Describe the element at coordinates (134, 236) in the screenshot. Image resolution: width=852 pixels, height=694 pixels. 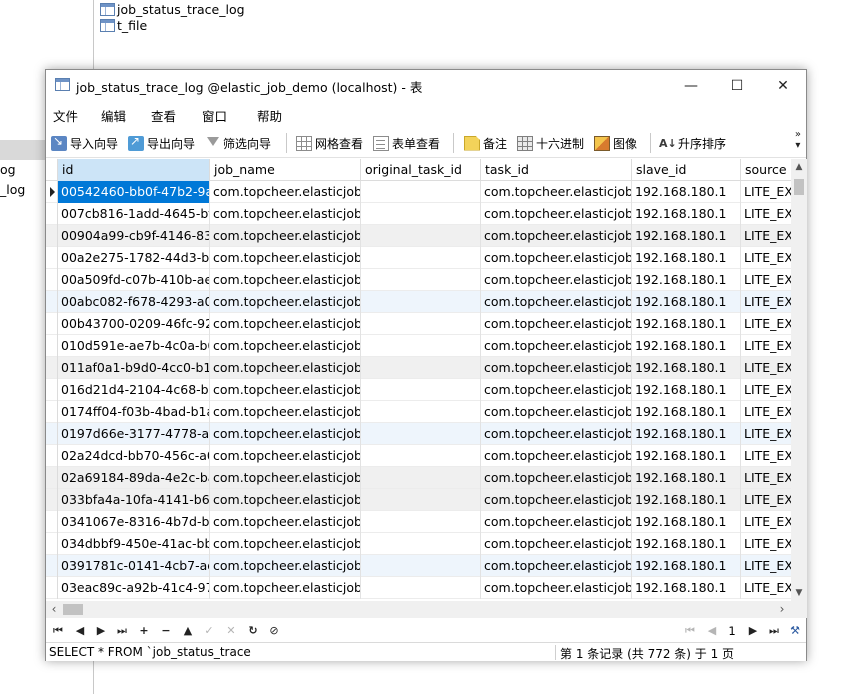
I see `cell-id: 00904a99-cb9f-4146-836` at that location.